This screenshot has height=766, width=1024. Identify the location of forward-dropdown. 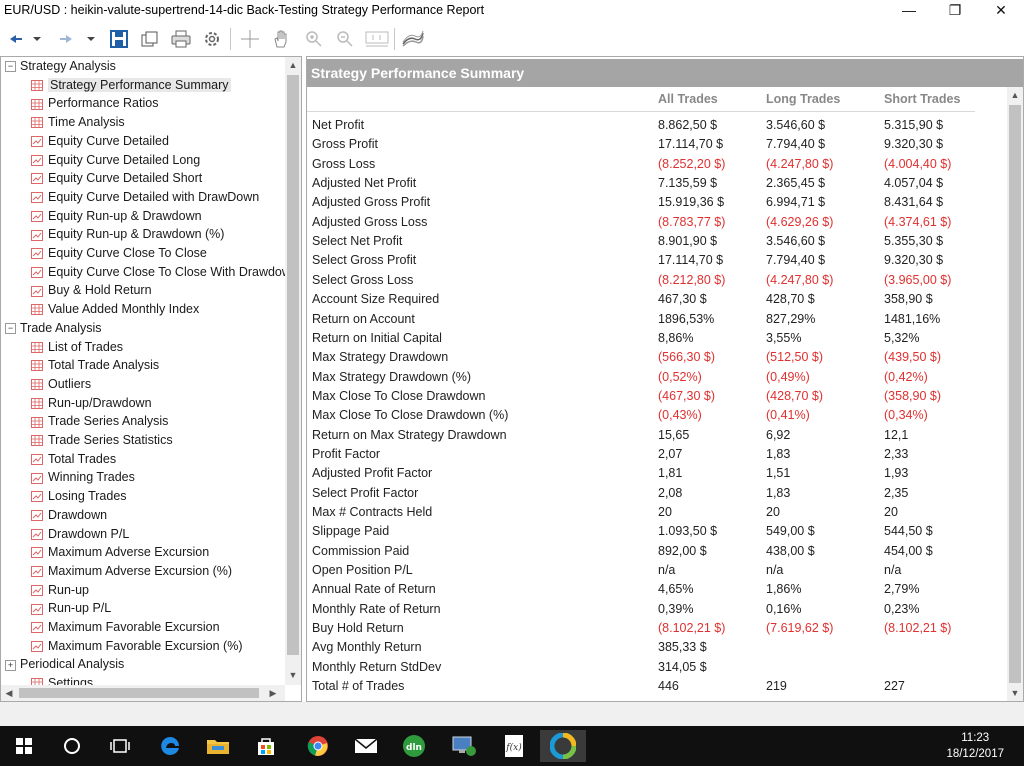
(91, 39).